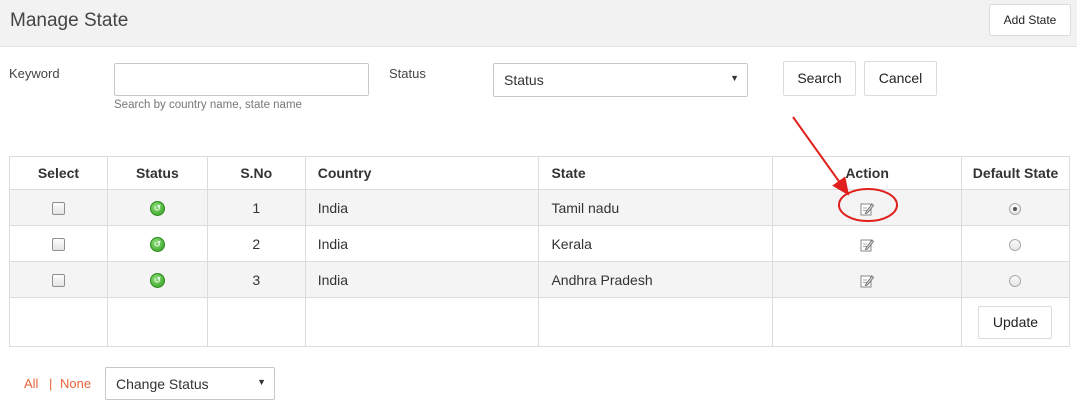  Describe the element at coordinates (620, 80) in the screenshot. I see `status-select: Status ▼` at that location.